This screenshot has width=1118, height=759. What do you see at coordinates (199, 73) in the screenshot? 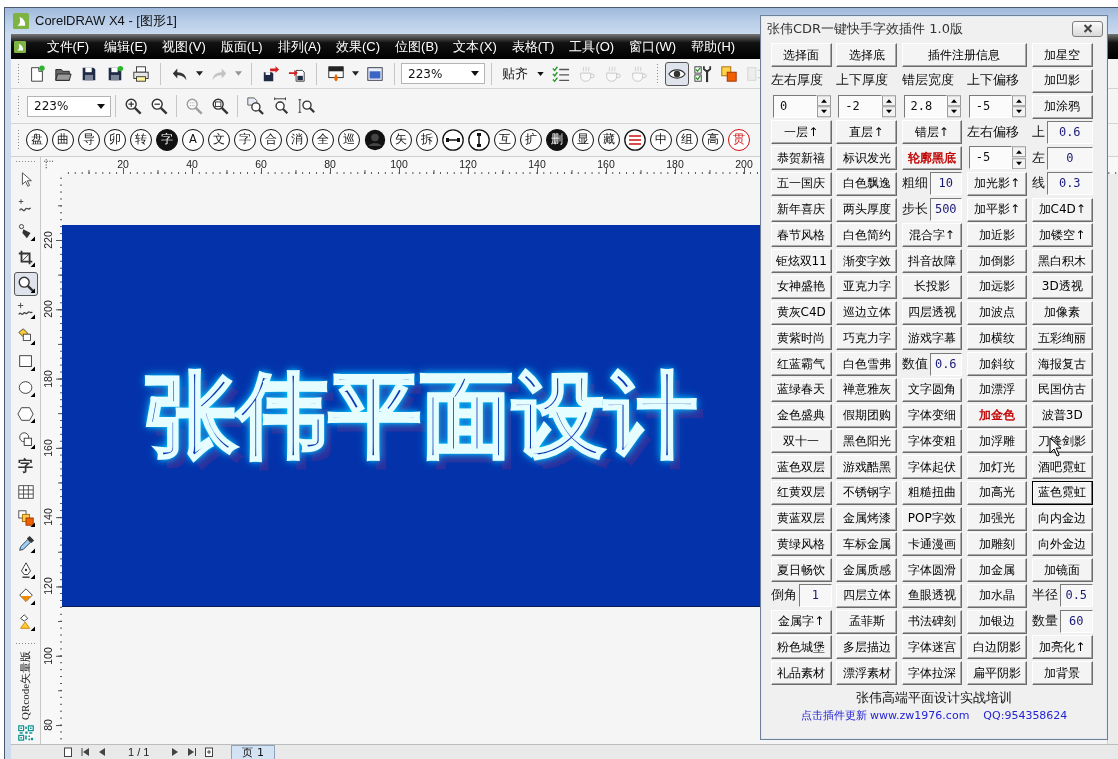
I see `caret-icon` at bounding box center [199, 73].